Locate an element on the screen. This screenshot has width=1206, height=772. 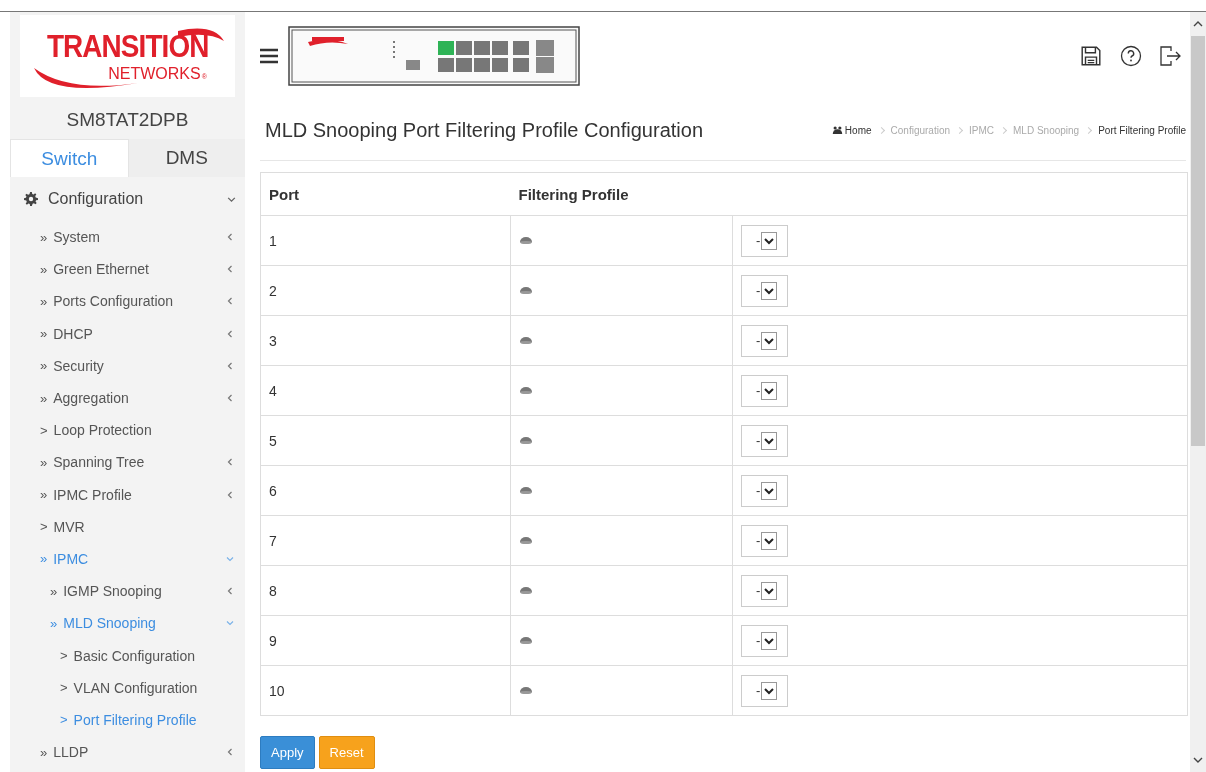
sidebar-item: > Basic Configuration is located at coordinates (127, 655).